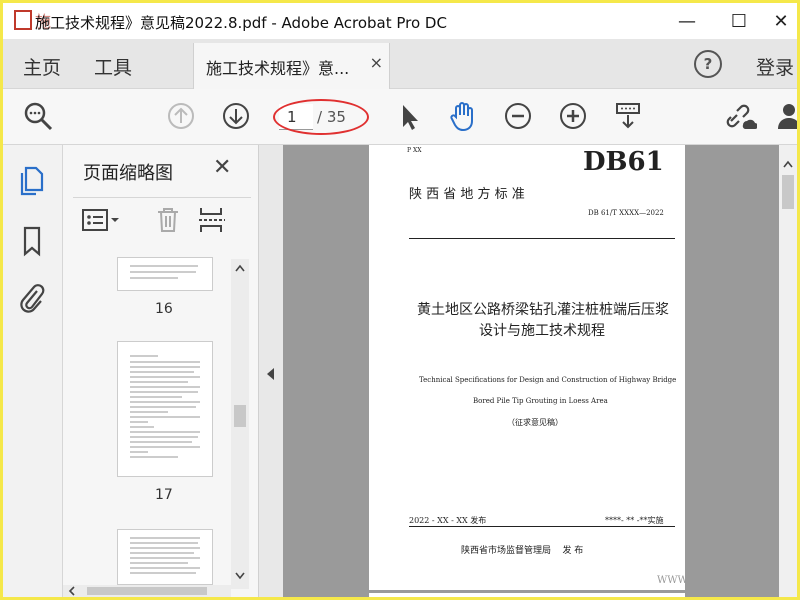 The image size is (800, 600). What do you see at coordinates (687, 21) in the screenshot?
I see `minimize-button: —` at bounding box center [687, 21].